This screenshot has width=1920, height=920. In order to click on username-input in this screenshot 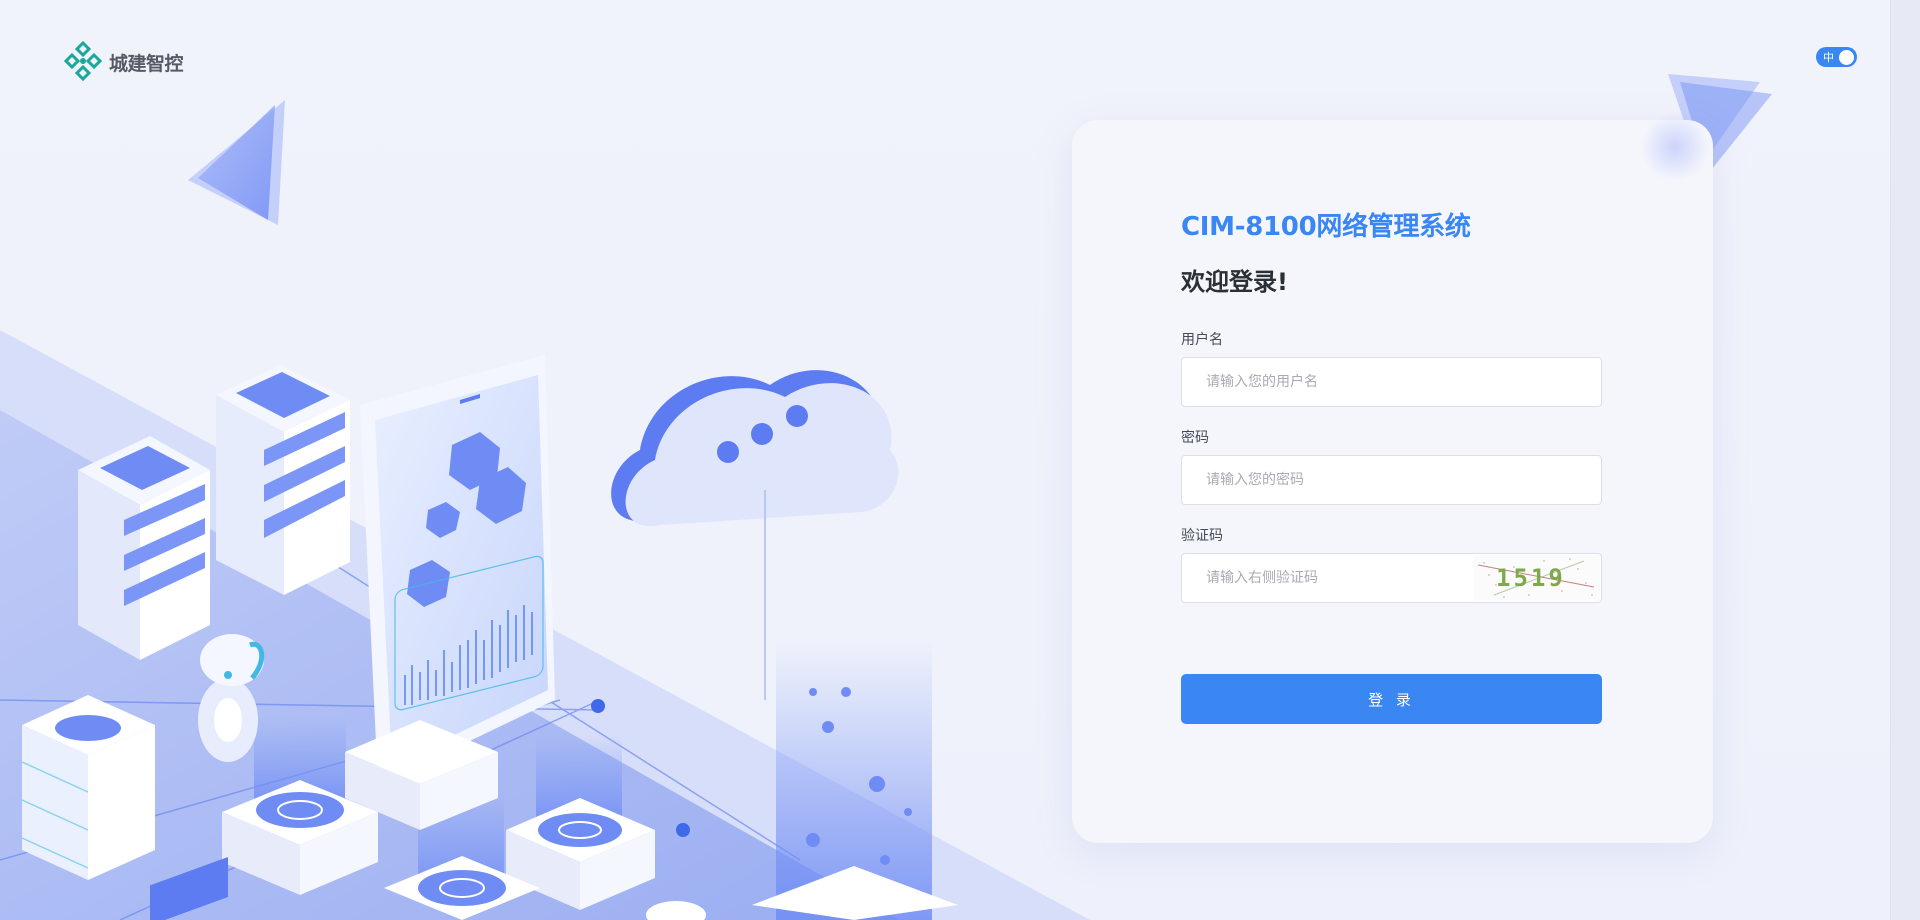, I will do `click(1391, 382)`.